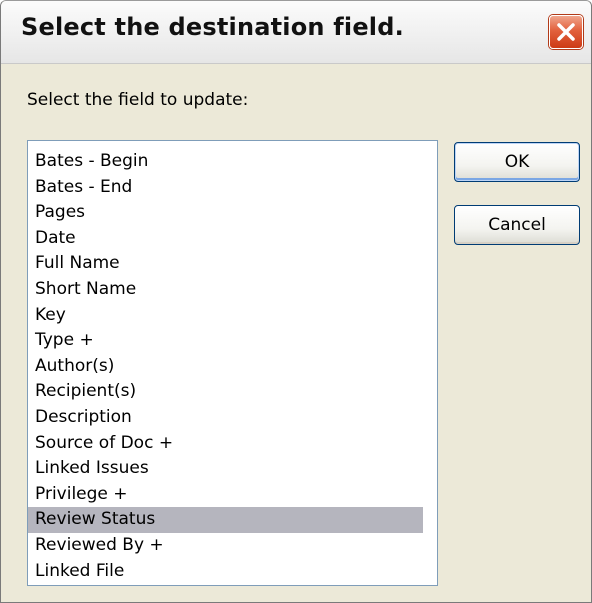  Describe the element at coordinates (225, 520) in the screenshot. I see `list-item: Review Status` at that location.